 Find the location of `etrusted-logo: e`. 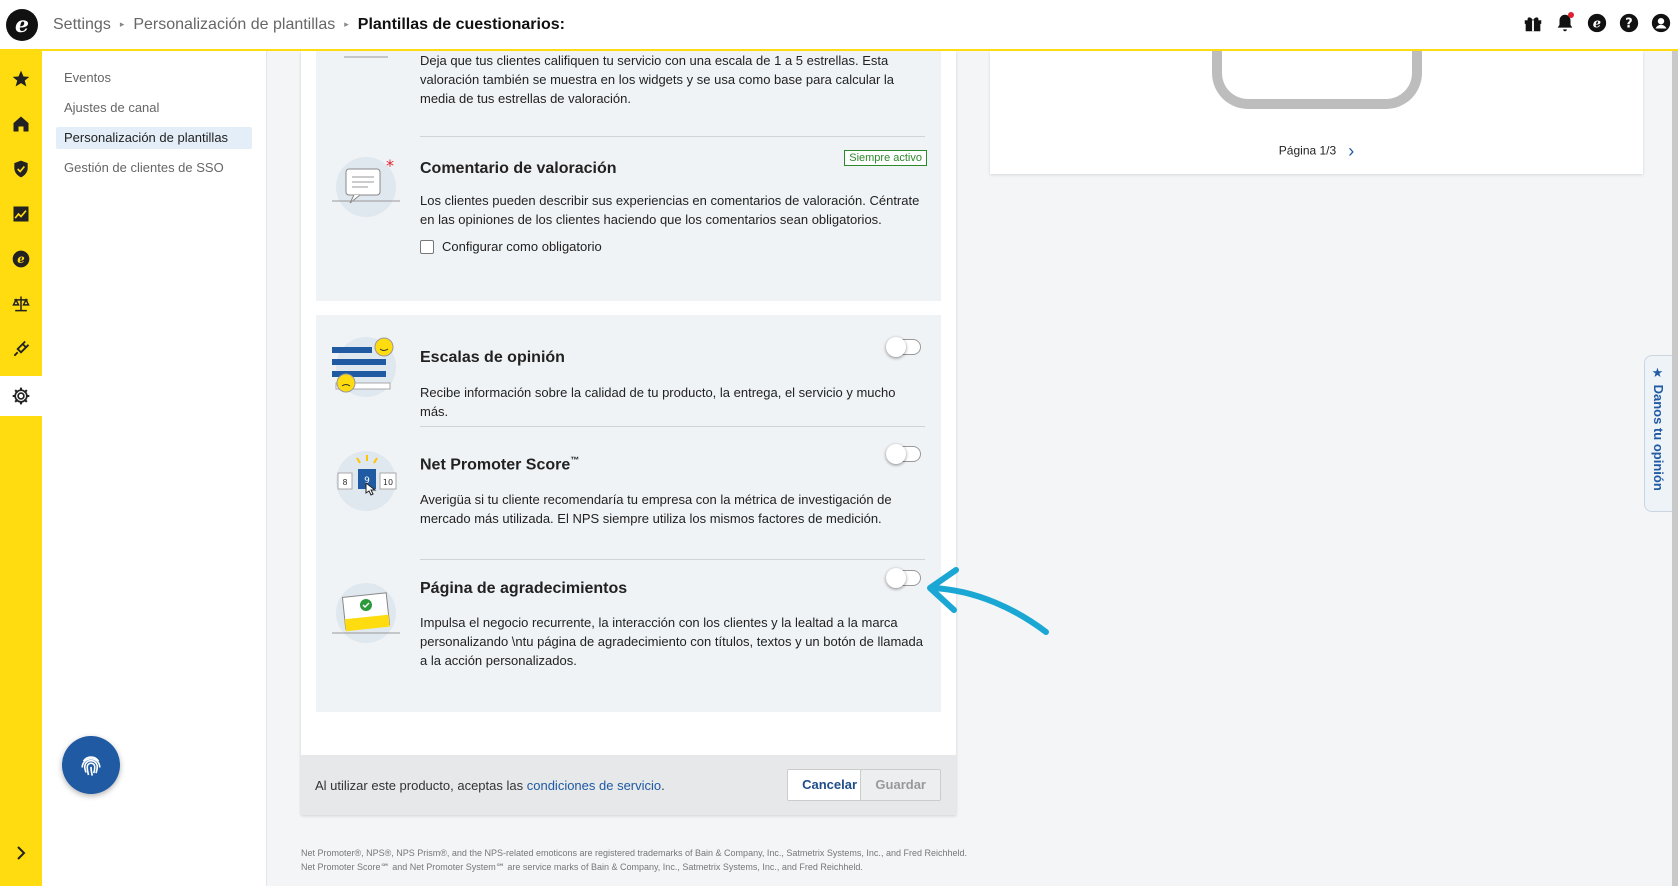

etrusted-logo: e is located at coordinates (22, 24).